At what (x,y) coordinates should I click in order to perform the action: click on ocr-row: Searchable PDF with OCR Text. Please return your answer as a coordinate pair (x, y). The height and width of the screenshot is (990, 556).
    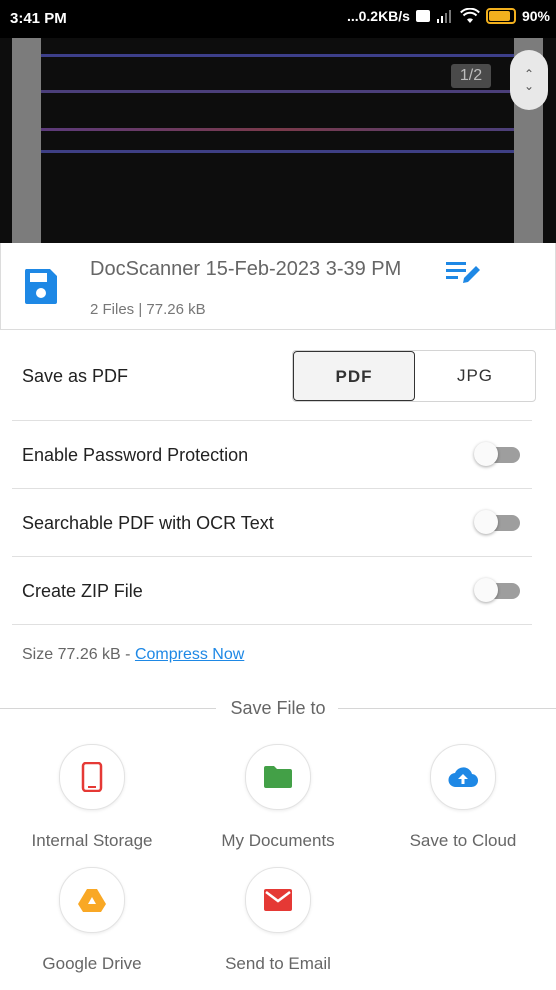
    Looking at the image, I should click on (272, 523).